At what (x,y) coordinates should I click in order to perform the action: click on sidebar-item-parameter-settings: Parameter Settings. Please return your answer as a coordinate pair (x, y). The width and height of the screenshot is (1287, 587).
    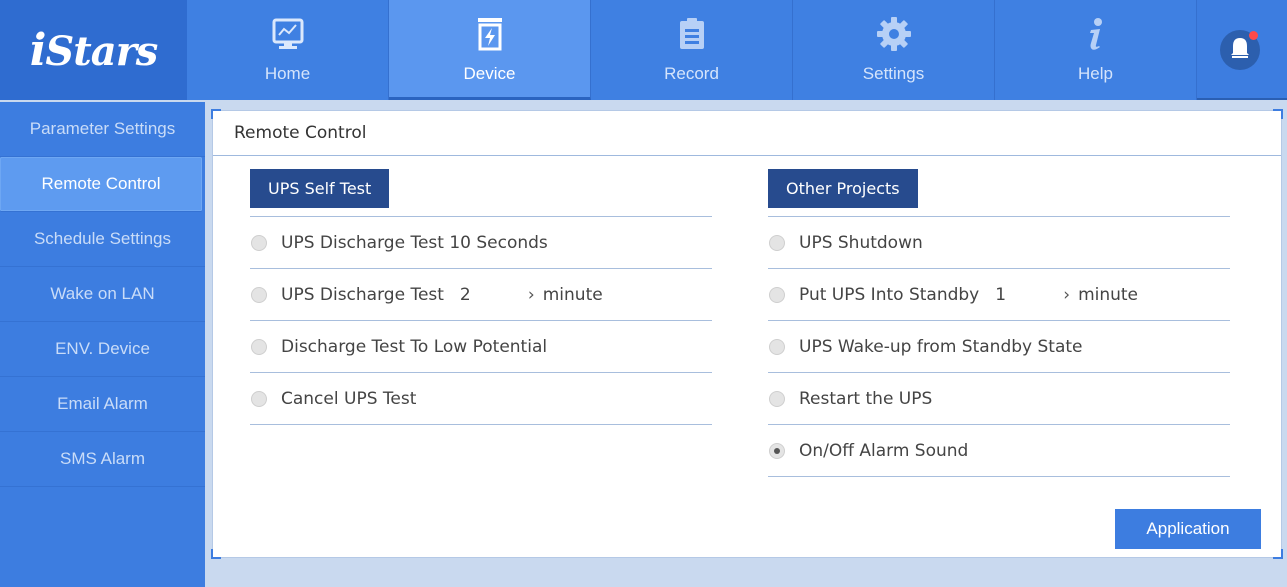
    Looking at the image, I should click on (102, 129).